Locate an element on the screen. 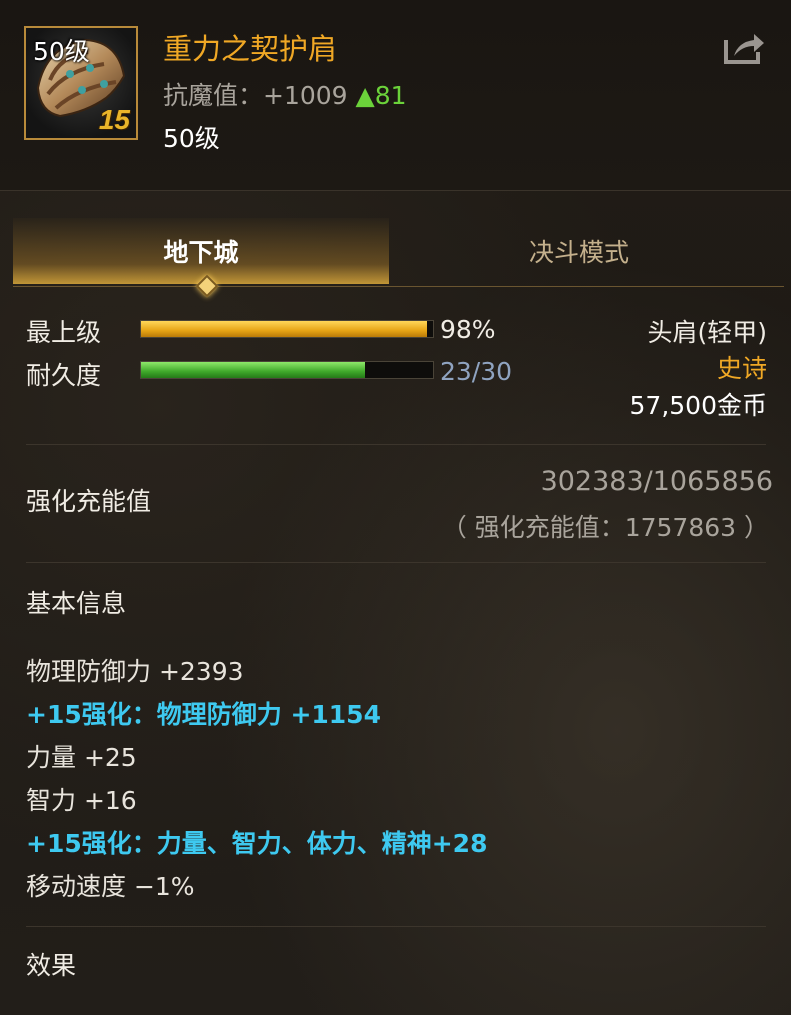 Image resolution: width=791 pixels, height=1015 pixels. stat-line: 力量 +25 is located at coordinates (81, 757).